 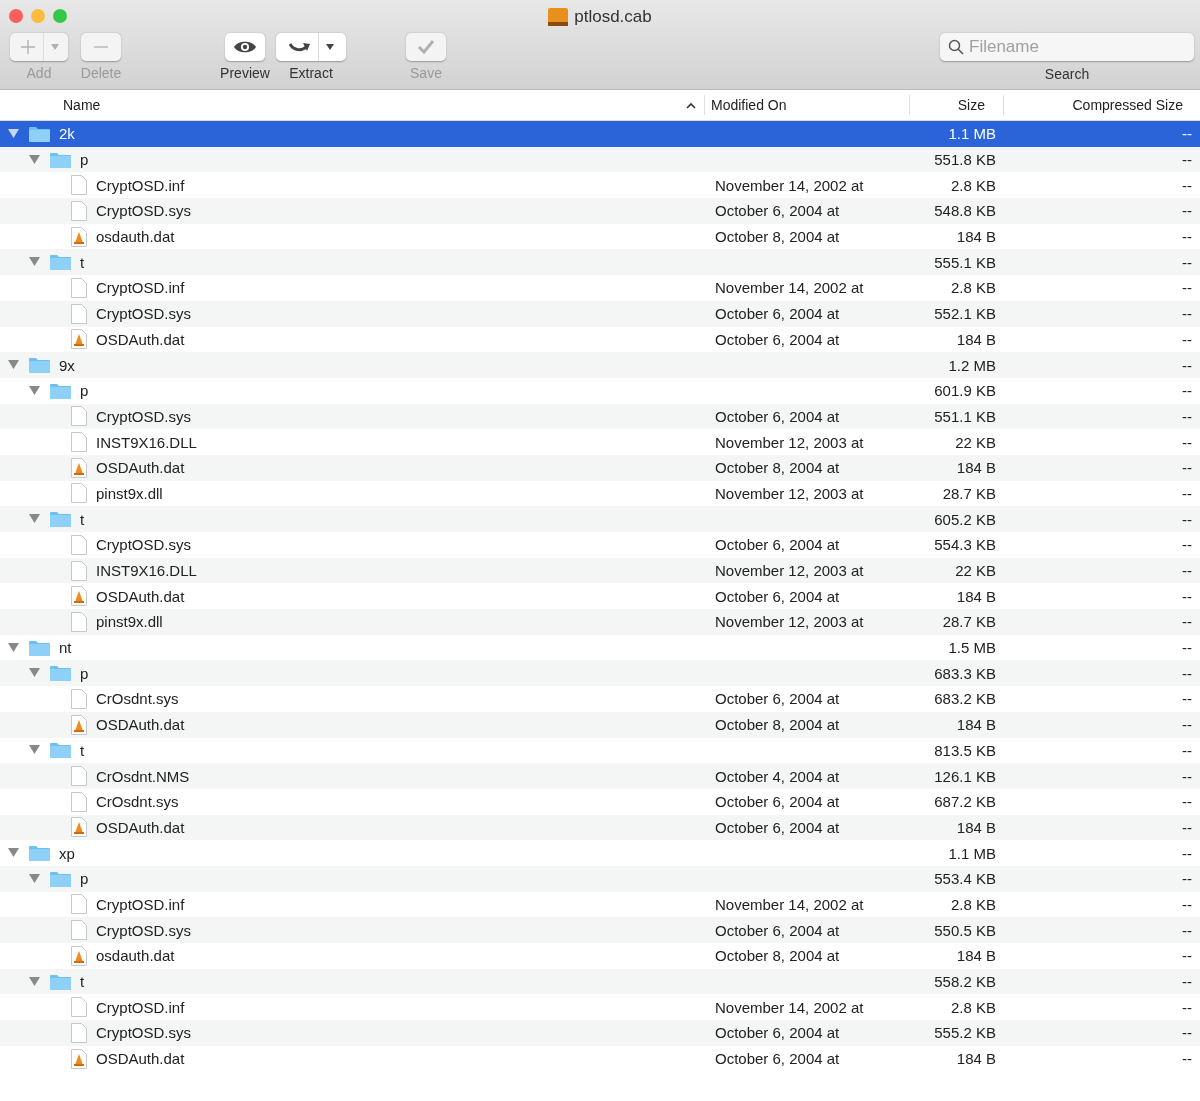 I want to click on folder-icon, so click(x=60, y=159).